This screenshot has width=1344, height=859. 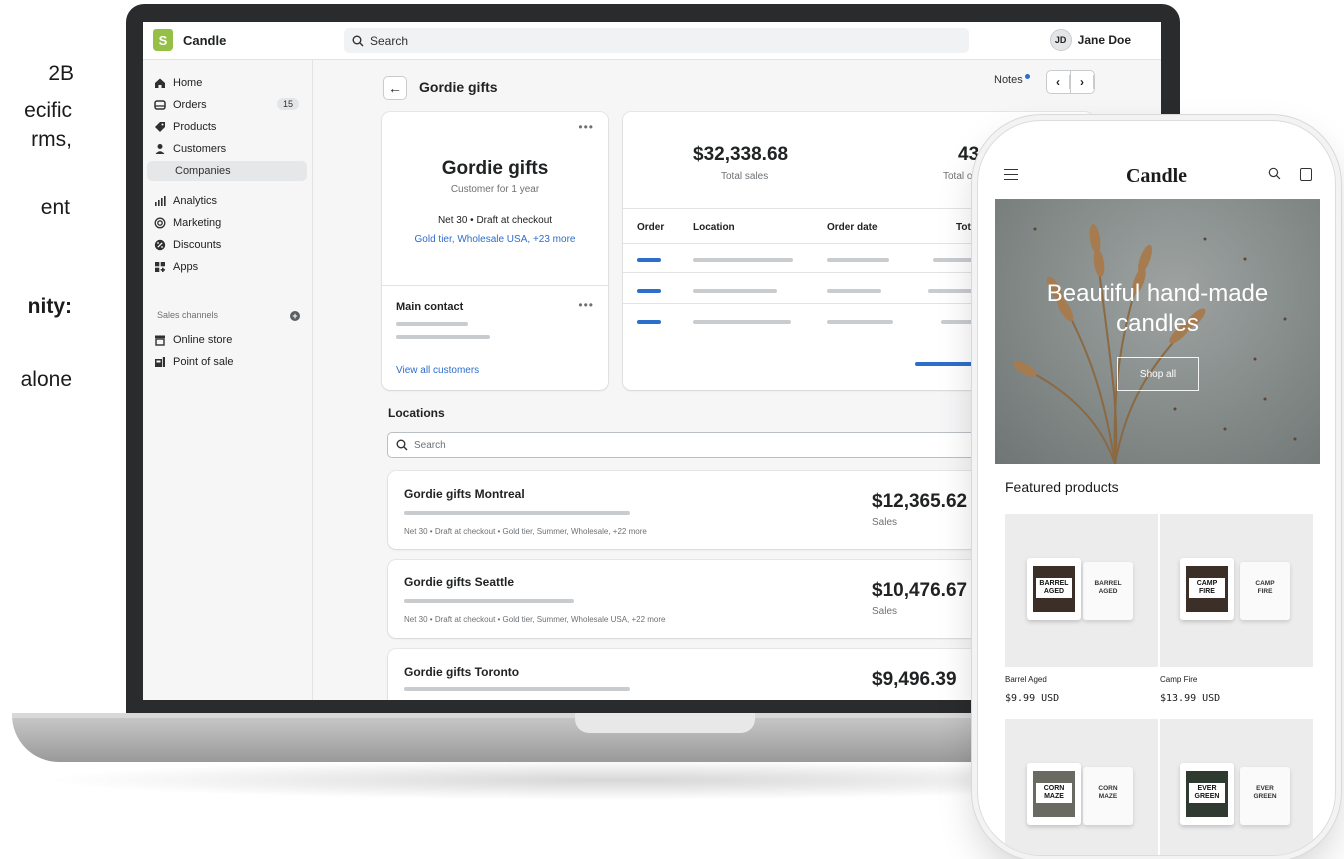 What do you see at coordinates (741, 154) in the screenshot?
I see `total-sales-value: $32,338.68` at bounding box center [741, 154].